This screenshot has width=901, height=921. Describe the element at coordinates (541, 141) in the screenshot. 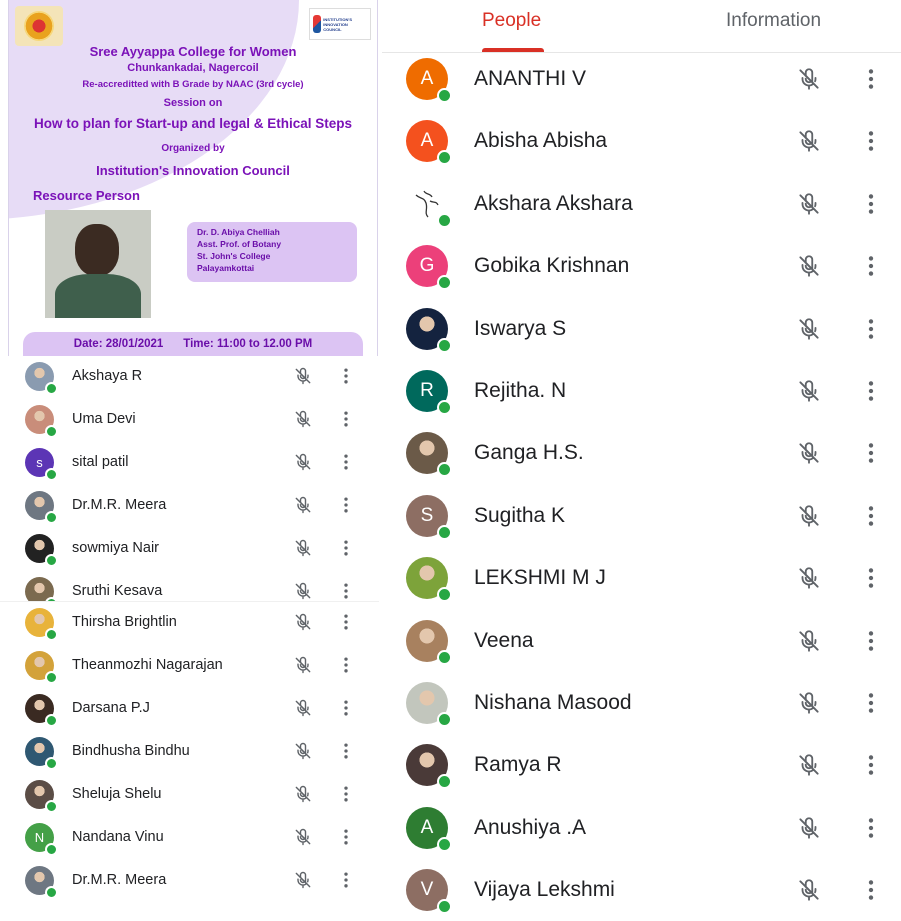

I see `participant-name: Abisha Abisha` at that location.